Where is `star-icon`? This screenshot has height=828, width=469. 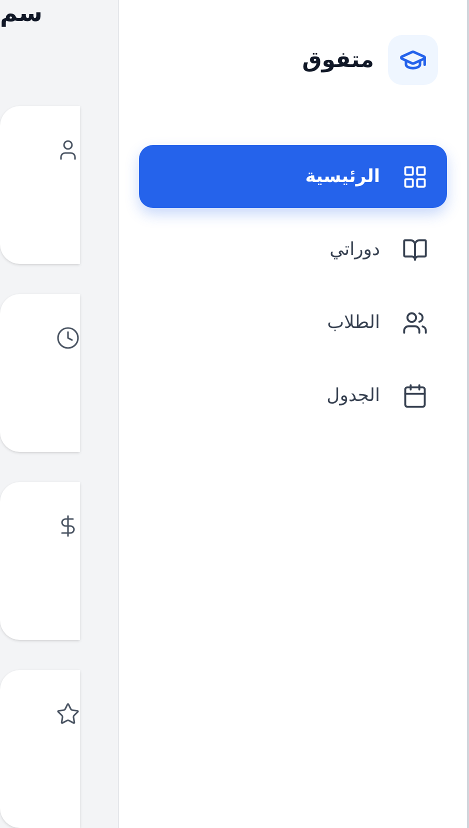 star-icon is located at coordinates (68, 714).